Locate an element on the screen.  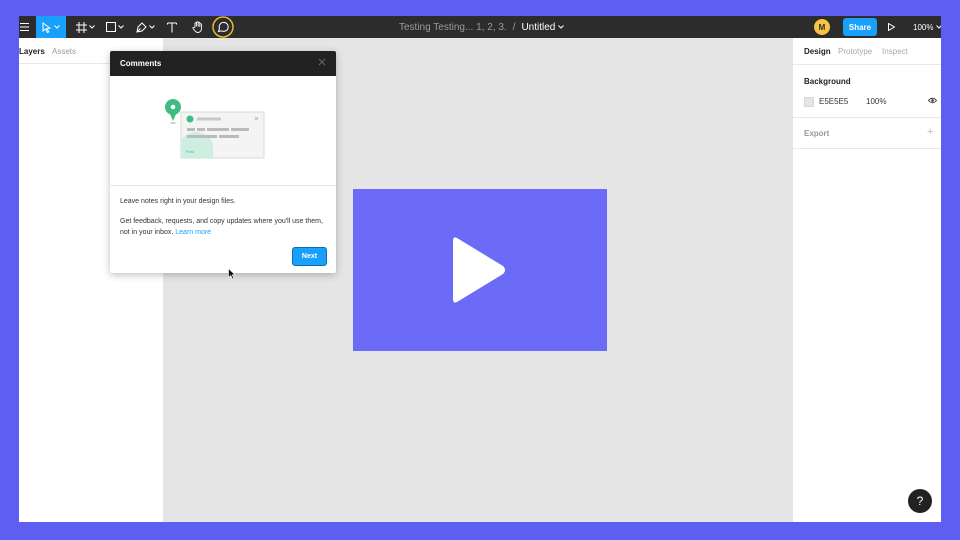
zoom-dropdown: 100% is located at coordinates (927, 27).